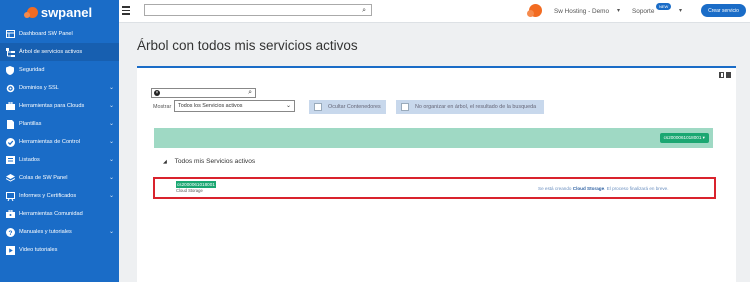 The height and width of the screenshot is (282, 750). I want to click on user-name: Sw Hosting - Demo, so click(581, 11).